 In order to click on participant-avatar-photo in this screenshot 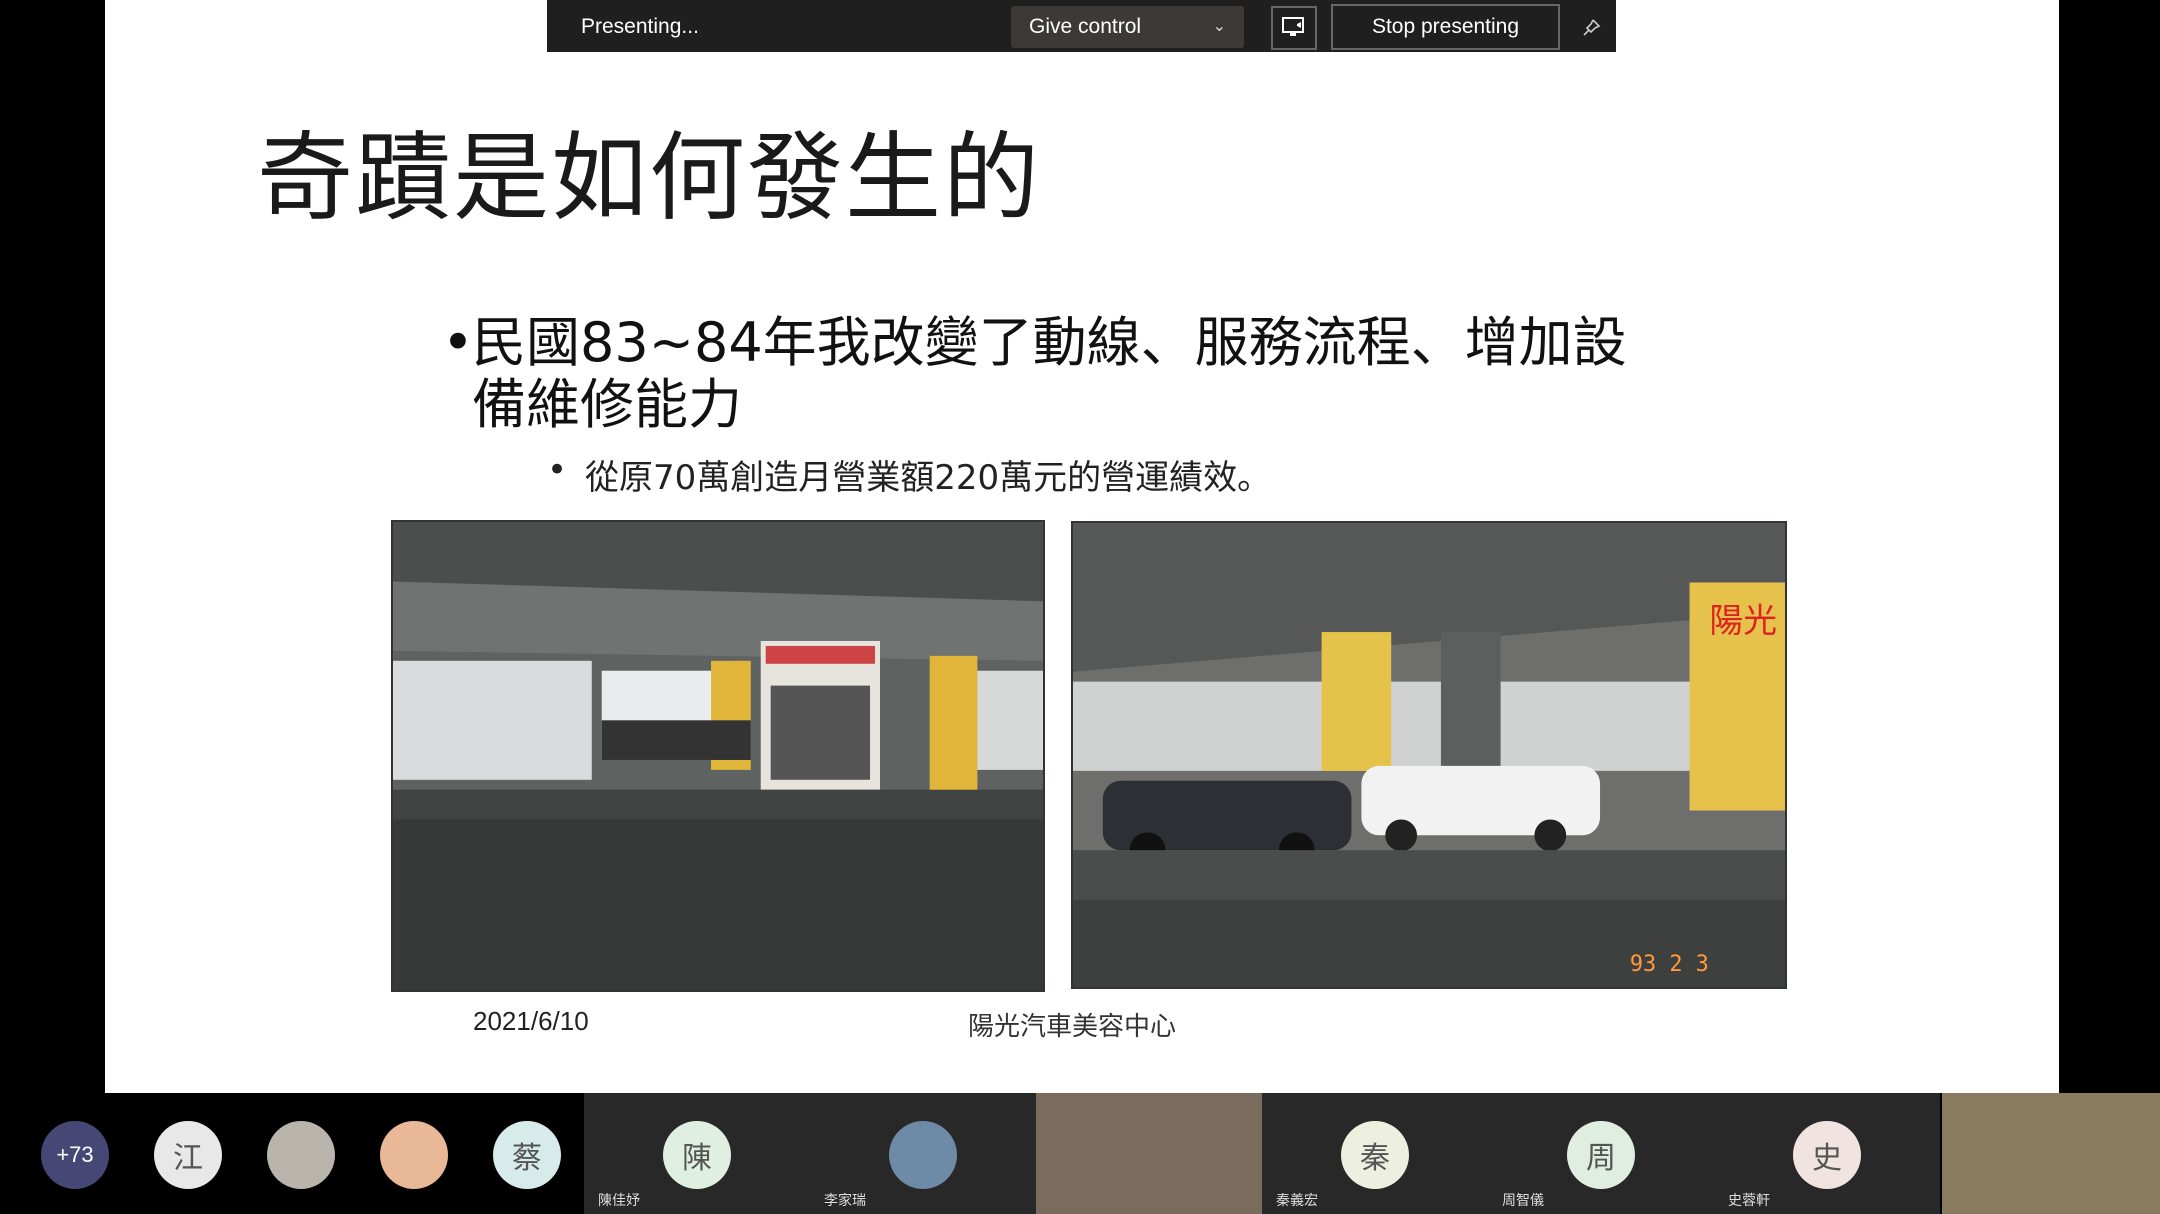, I will do `click(301, 1155)`.